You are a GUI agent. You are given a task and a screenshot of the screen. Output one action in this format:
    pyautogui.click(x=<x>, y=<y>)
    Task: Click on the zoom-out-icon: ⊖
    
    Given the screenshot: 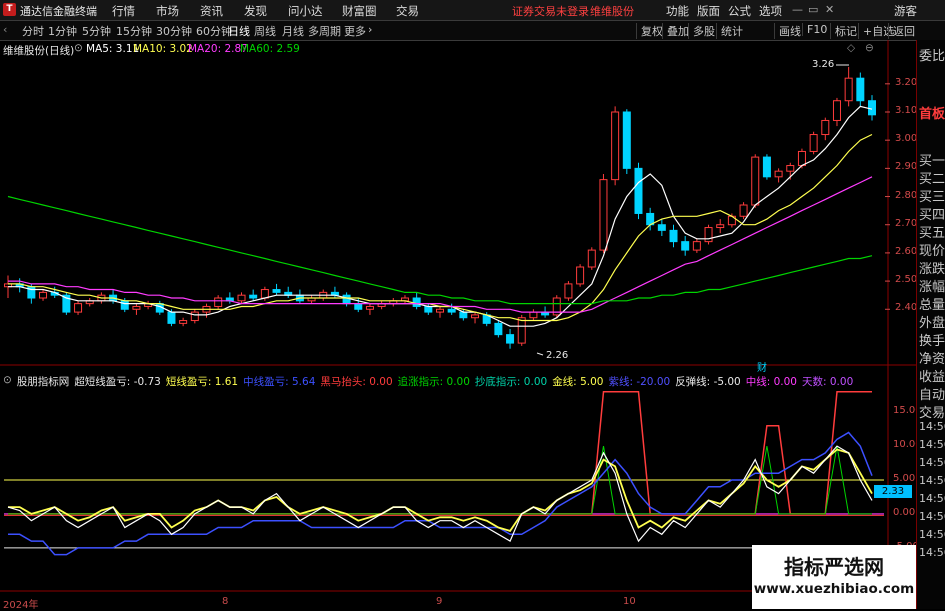 What is the action you would take?
    pyautogui.click(x=869, y=48)
    